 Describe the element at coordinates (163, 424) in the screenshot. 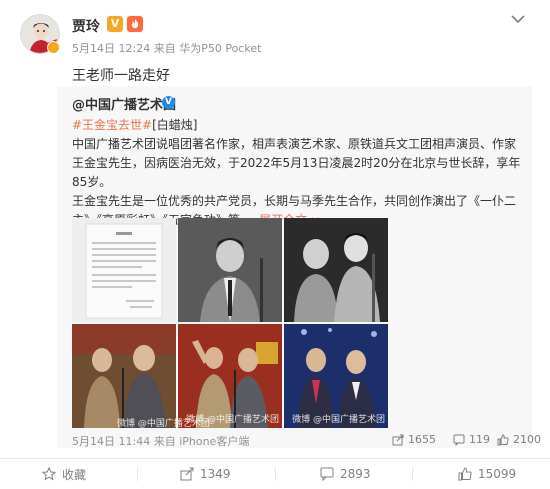

I see `image-watermark-3: 微博 @中国广播艺术团` at that location.